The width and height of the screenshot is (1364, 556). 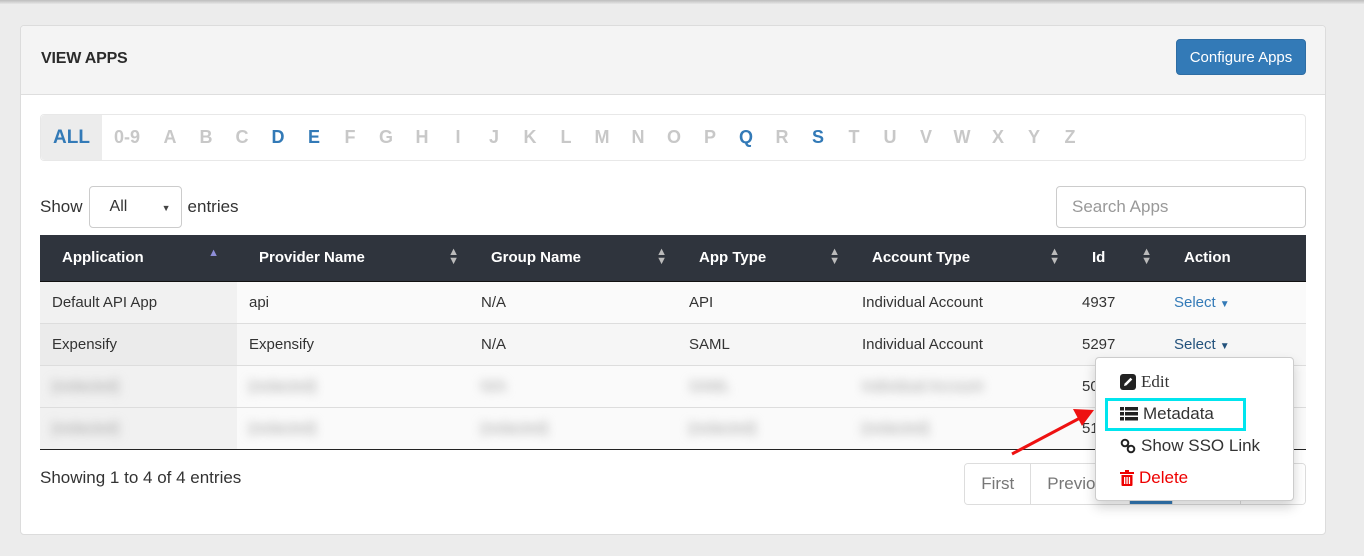 I want to click on table-info: Showing 1 to 4 of 4 entries, so click(x=141, y=477).